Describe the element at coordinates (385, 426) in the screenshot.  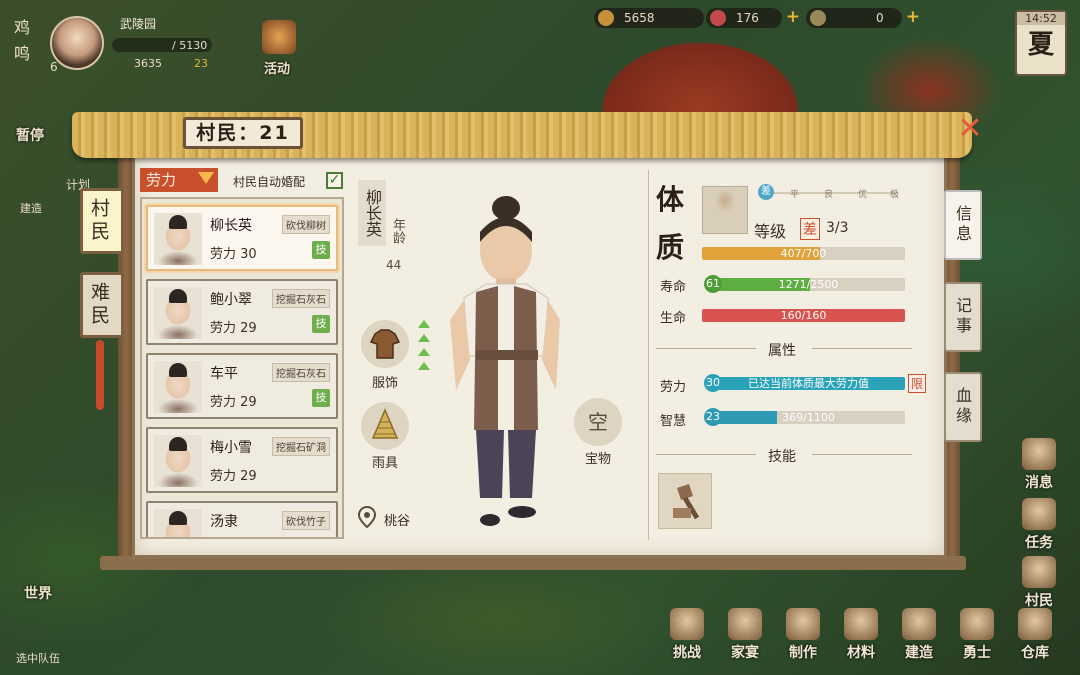
I see `raingear-slot` at that location.